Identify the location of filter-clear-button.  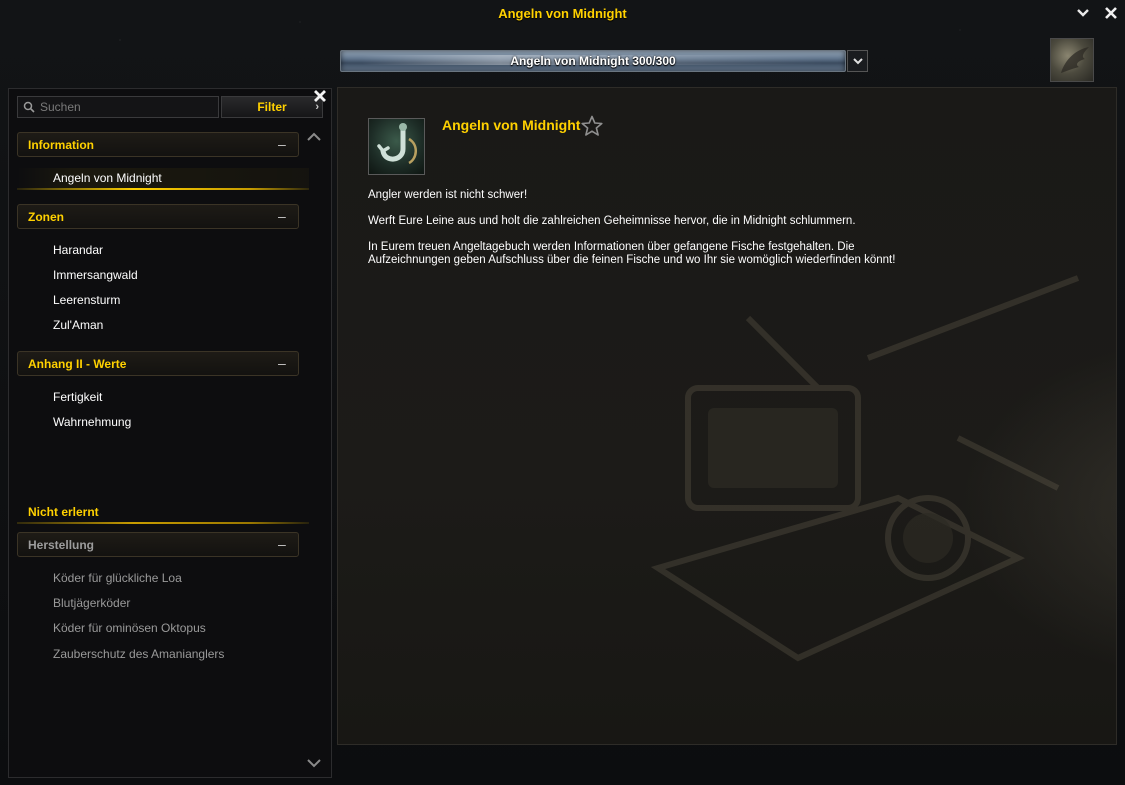
(320, 97).